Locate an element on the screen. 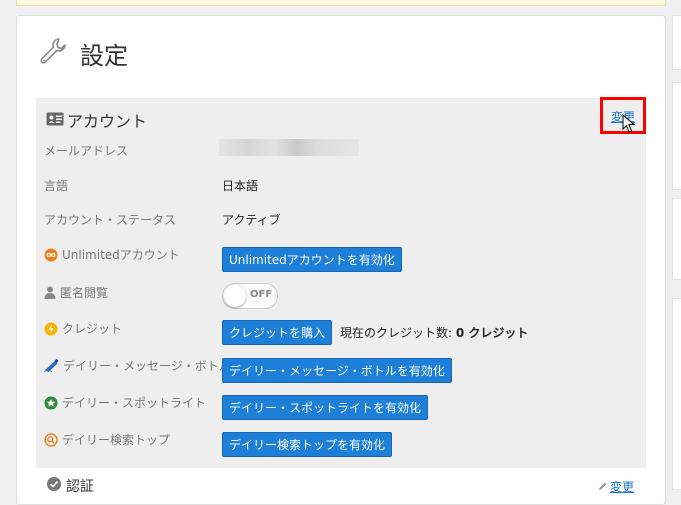  star-icon is located at coordinates (51, 403).